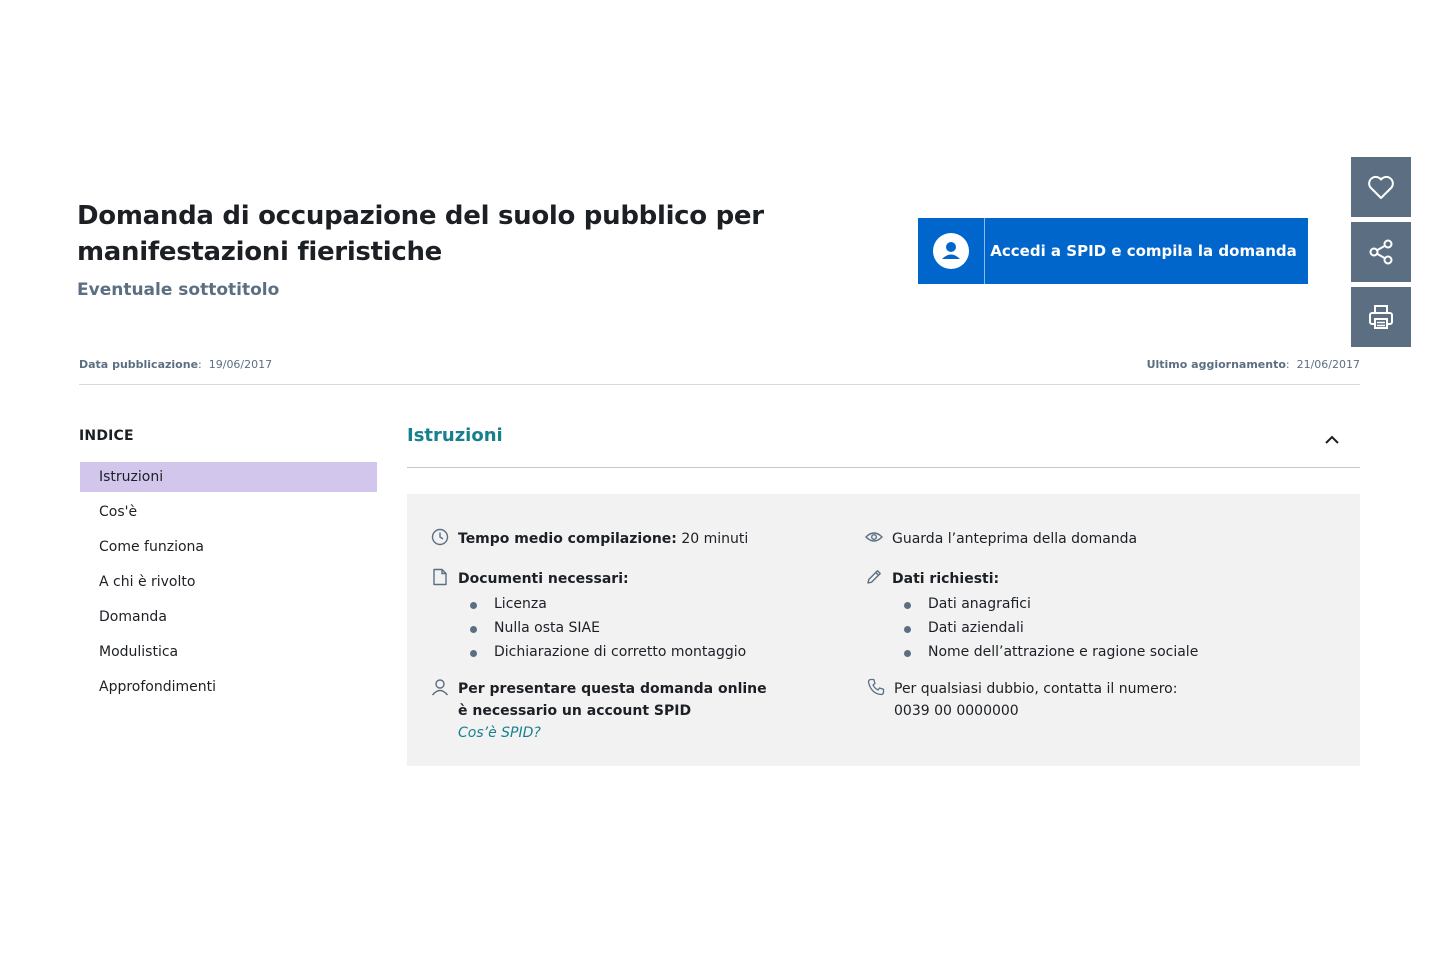 The height and width of the screenshot is (972, 1440). I want to click on print-icon, so click(1381, 317).